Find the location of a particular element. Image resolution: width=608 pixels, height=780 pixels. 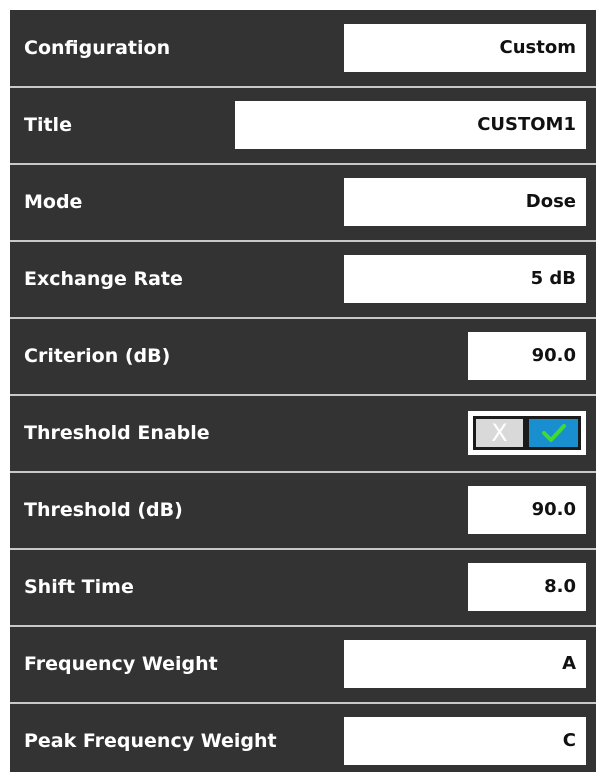

frequency-weight-field: A is located at coordinates (465, 664).